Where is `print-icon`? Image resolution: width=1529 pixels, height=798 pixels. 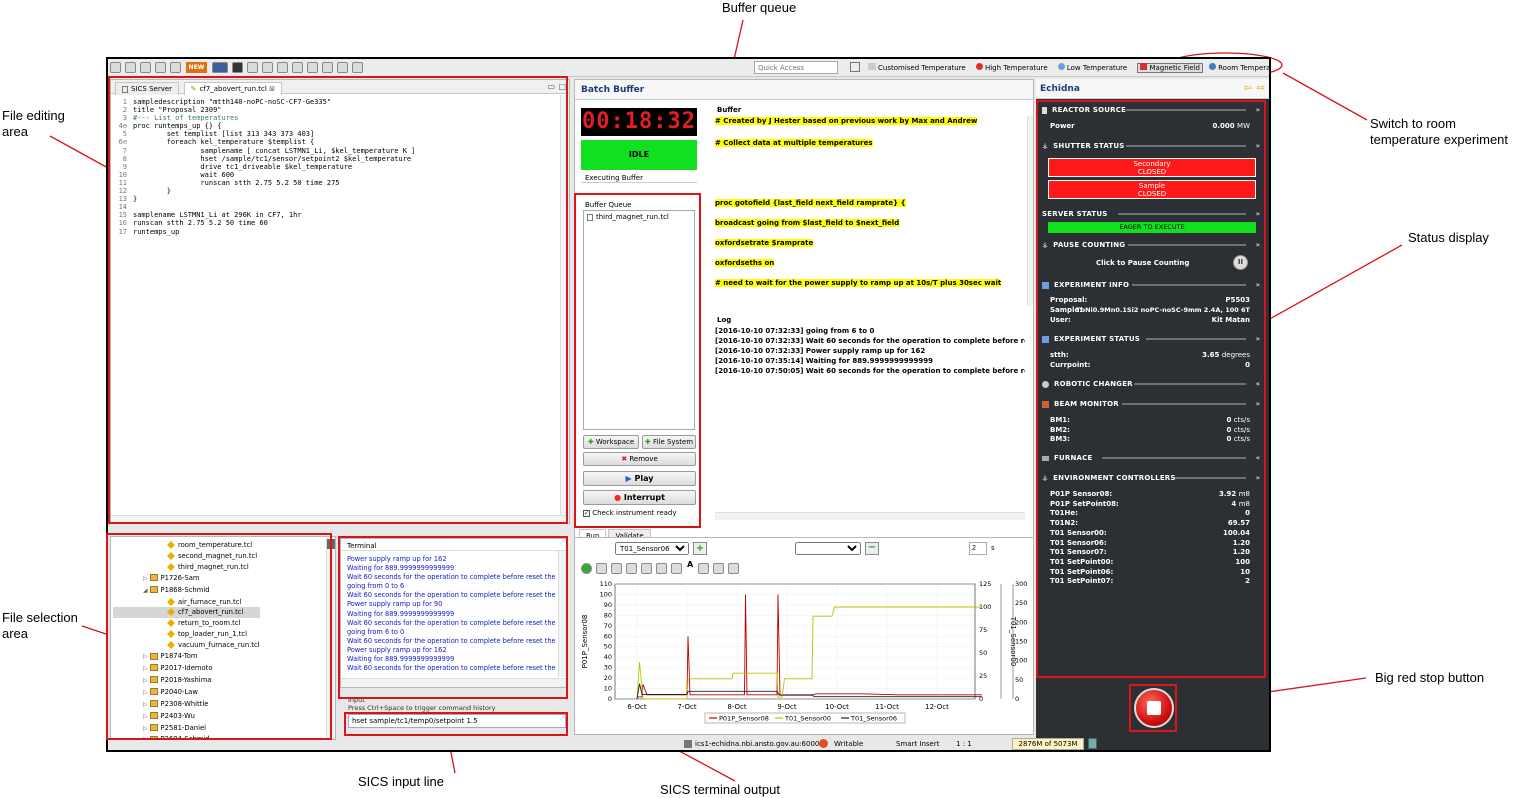
print-icon is located at coordinates (145, 67).